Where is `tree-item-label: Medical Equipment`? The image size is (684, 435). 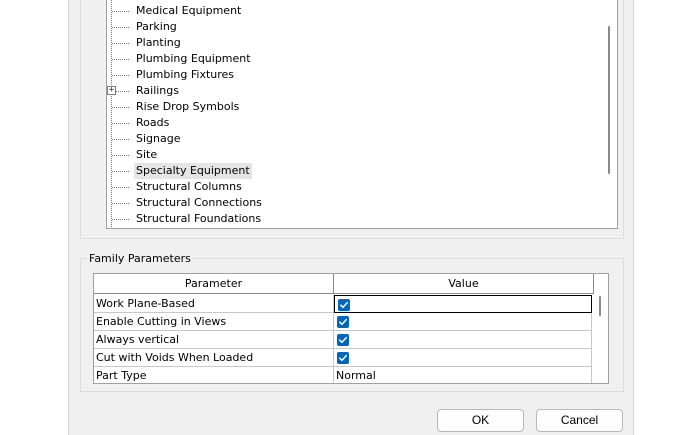 tree-item-label: Medical Equipment is located at coordinates (188, 11).